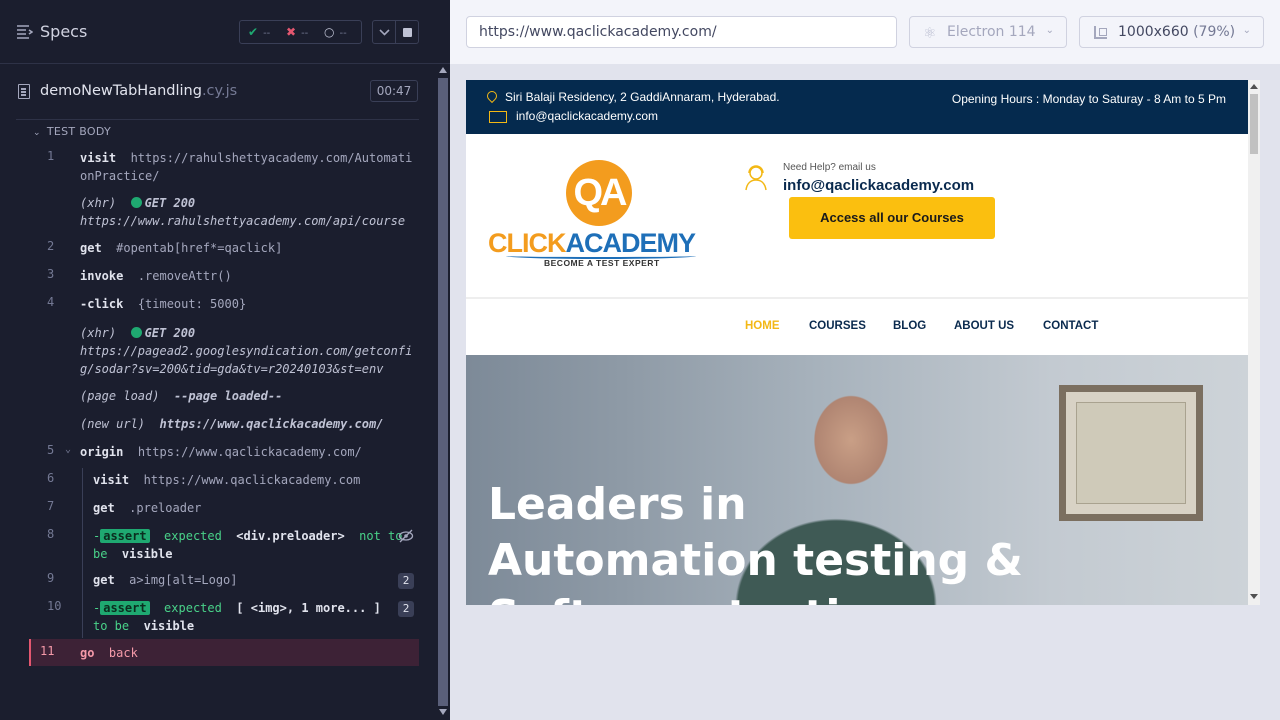  I want to click on command-name: invoke, so click(102, 276).